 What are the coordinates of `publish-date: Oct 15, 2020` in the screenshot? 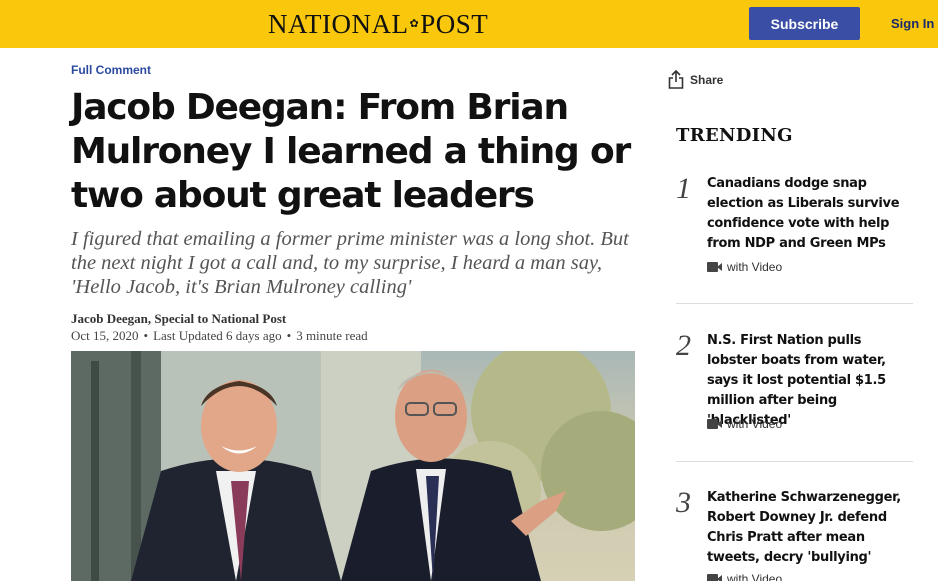 It's located at (105, 335).